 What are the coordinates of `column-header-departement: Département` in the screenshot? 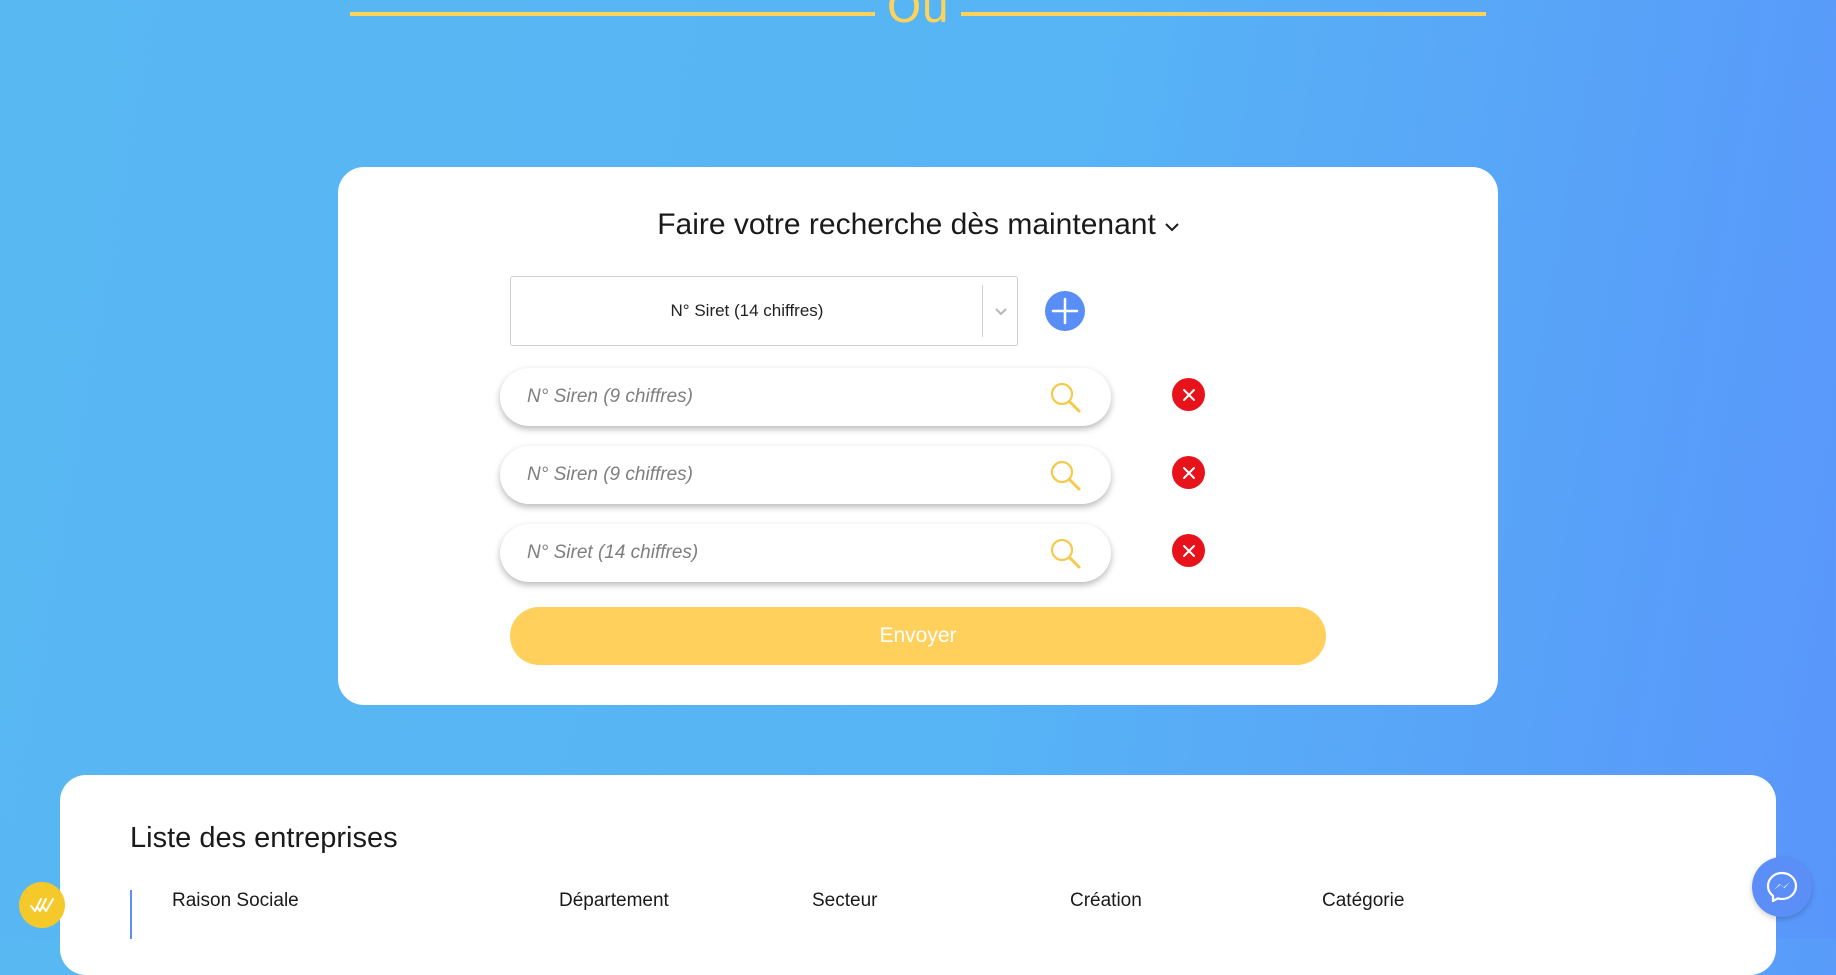 It's located at (614, 901).